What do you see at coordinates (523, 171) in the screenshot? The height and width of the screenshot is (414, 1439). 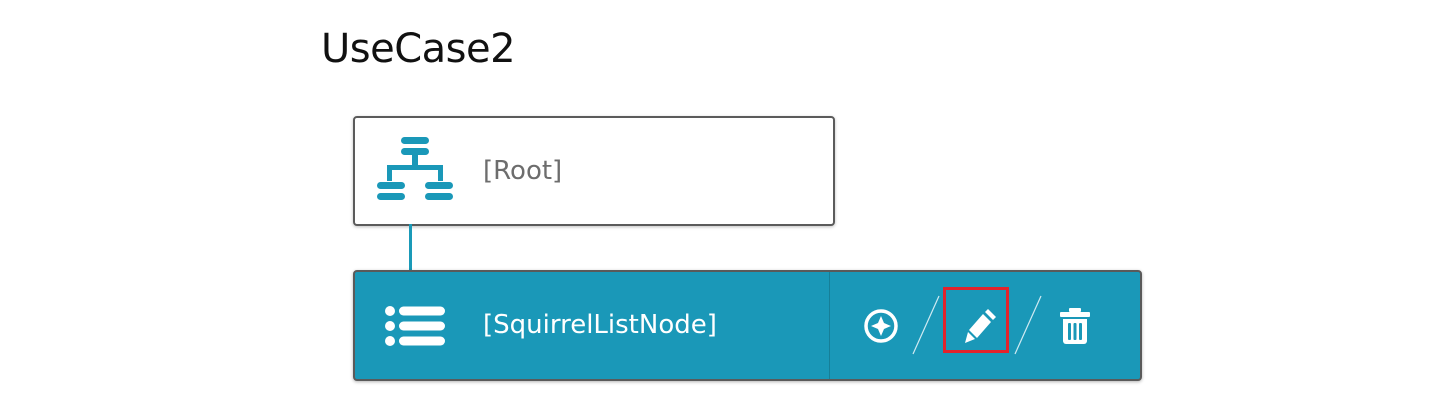 I see `node-label-root: [Root]` at bounding box center [523, 171].